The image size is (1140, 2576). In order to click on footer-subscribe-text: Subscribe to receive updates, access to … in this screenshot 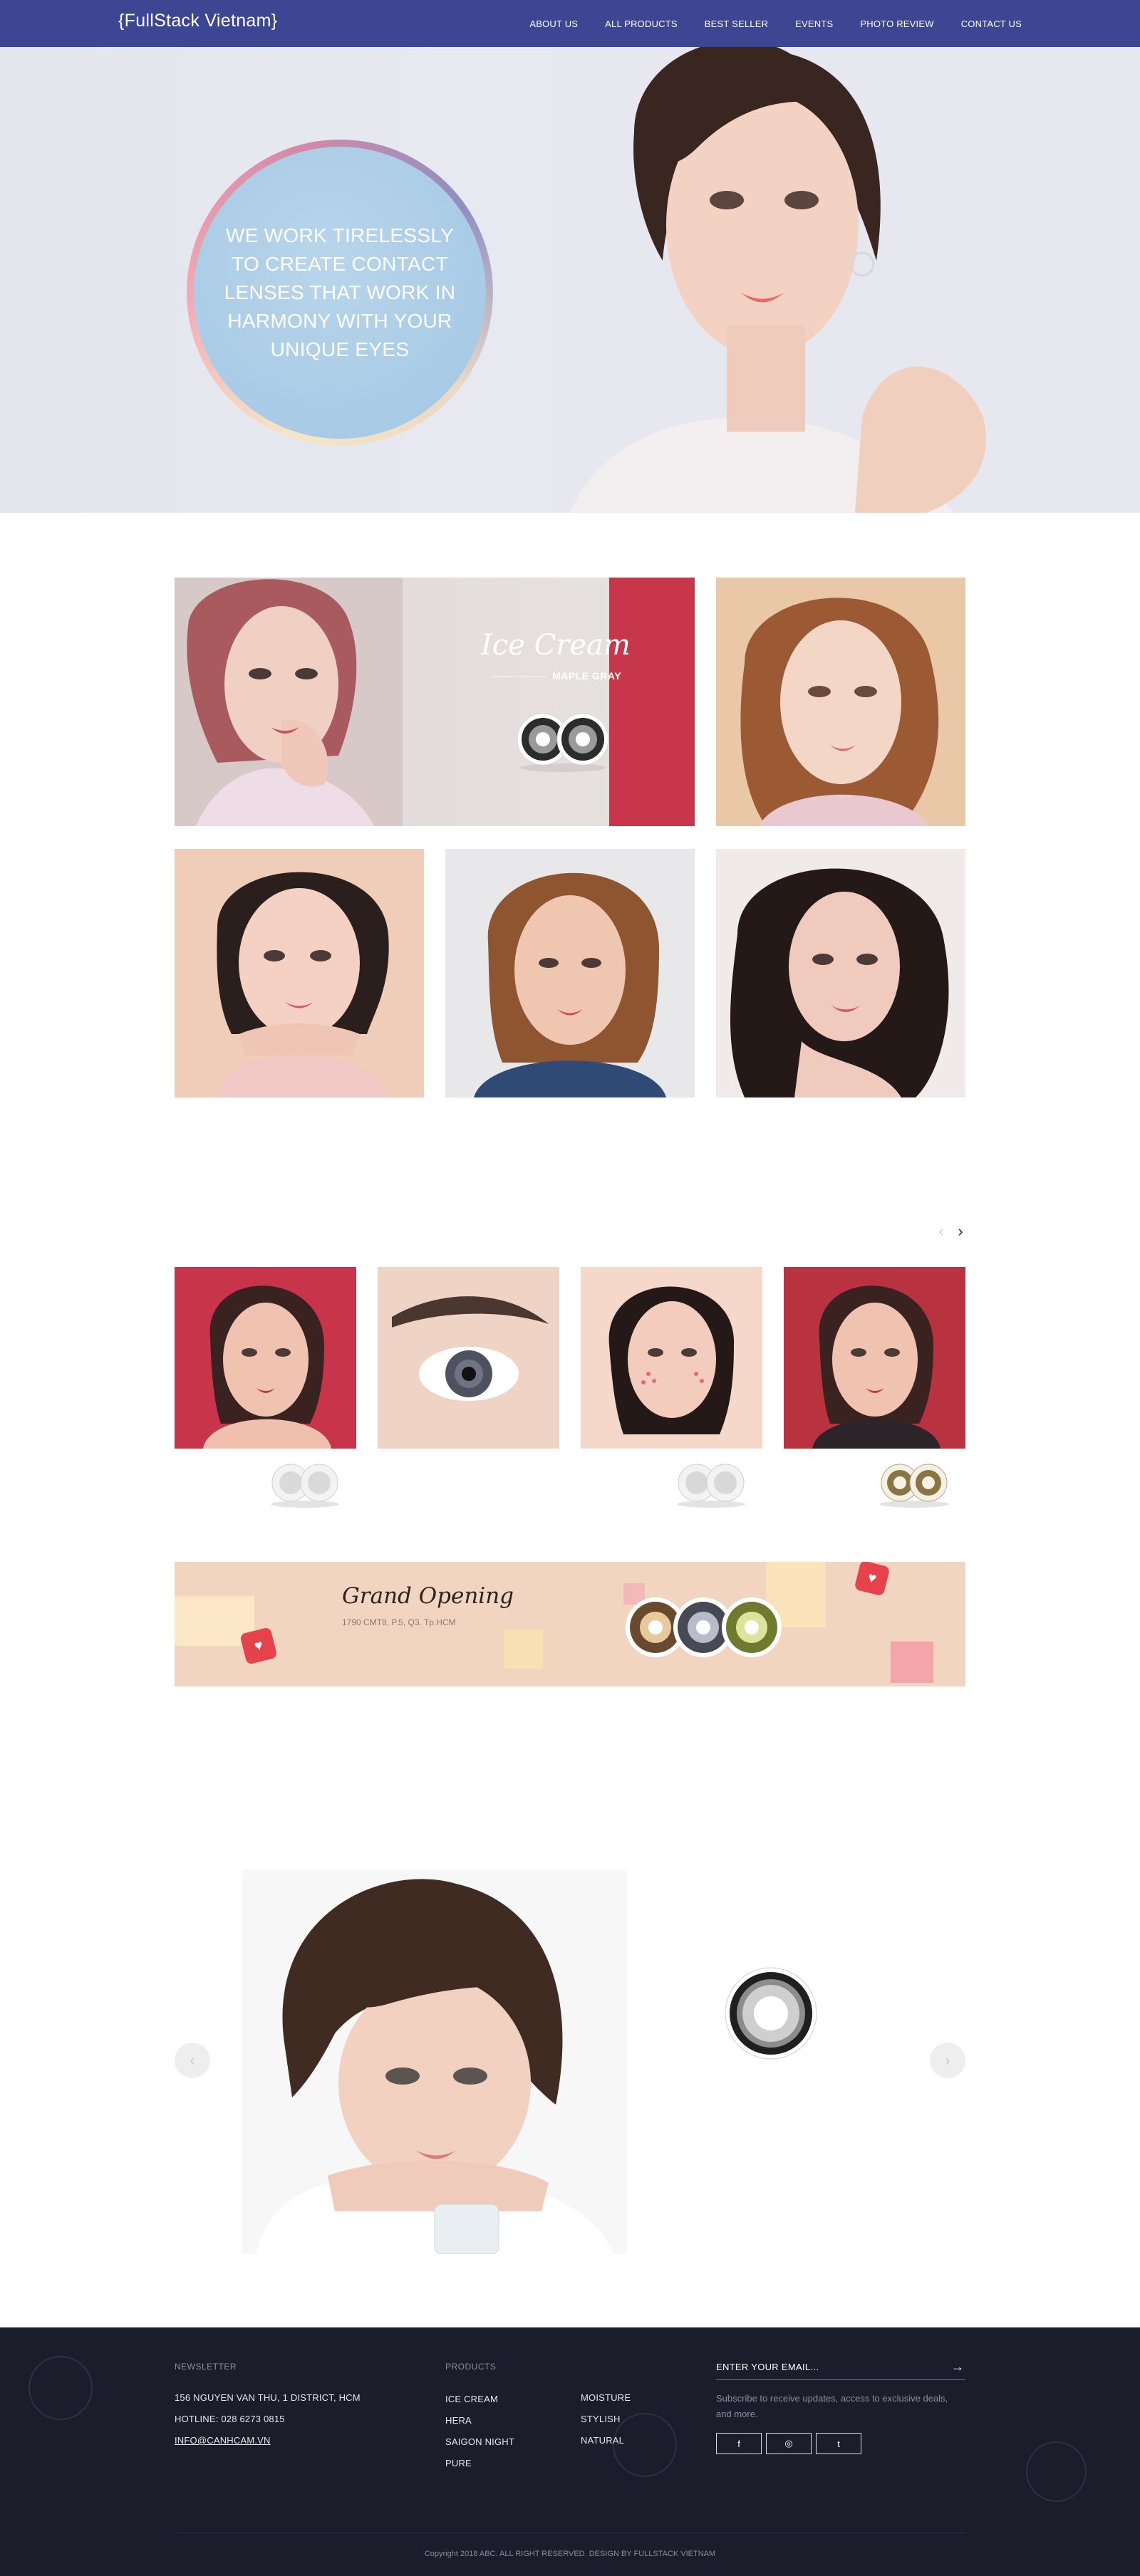, I will do `click(832, 2406)`.